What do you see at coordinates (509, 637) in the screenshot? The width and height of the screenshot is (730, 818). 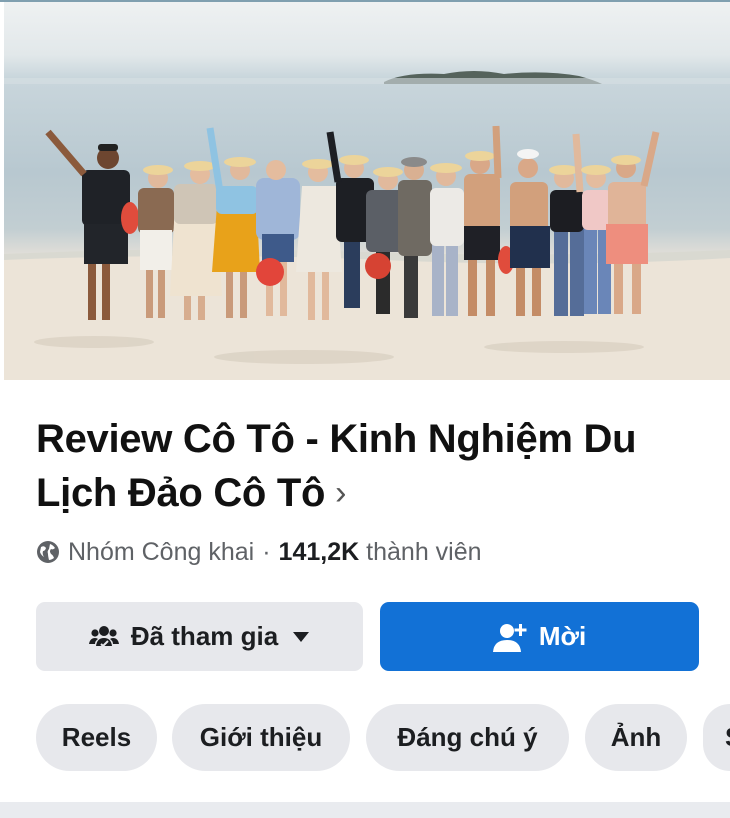 I see `add-person-icon` at bounding box center [509, 637].